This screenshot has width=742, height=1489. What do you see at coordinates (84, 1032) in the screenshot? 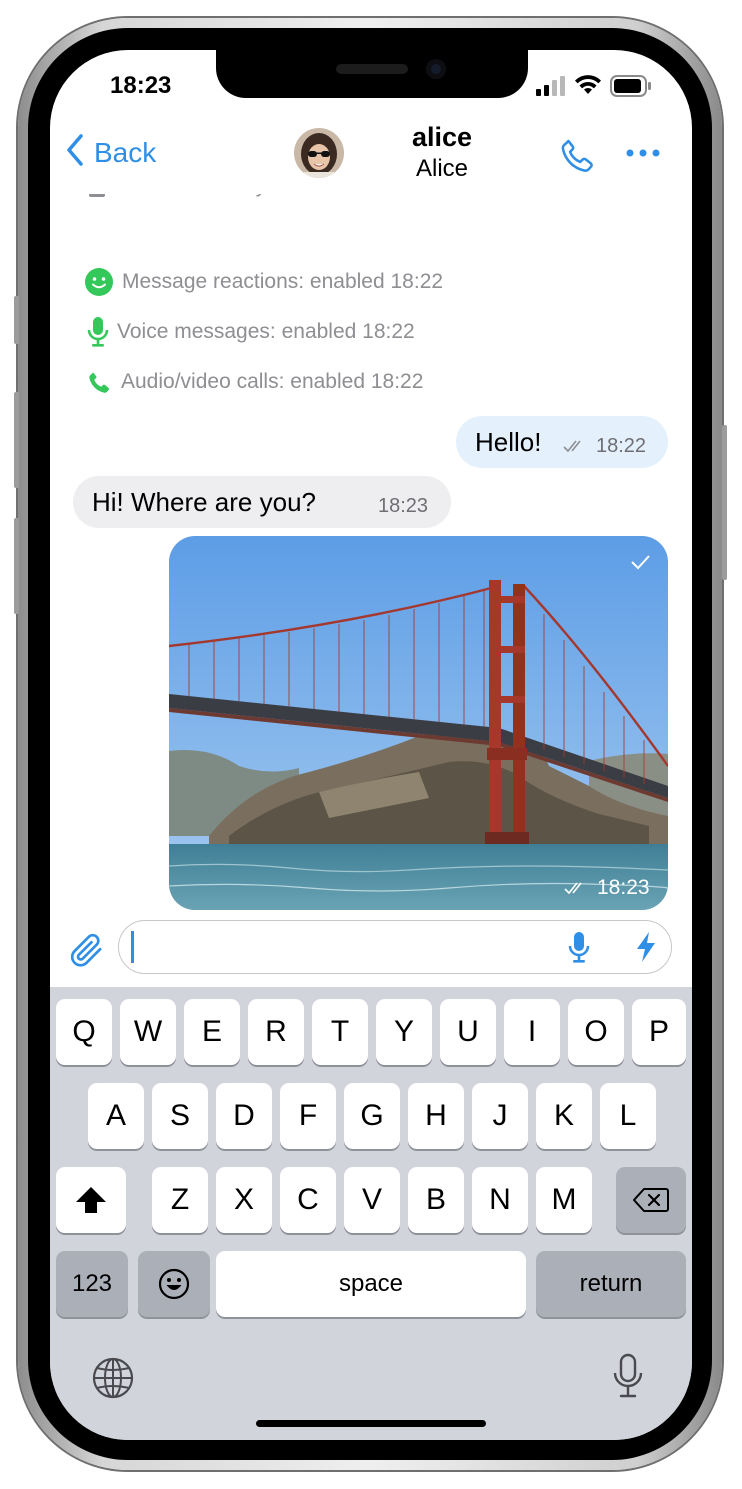
I see `key-q: Q` at bounding box center [84, 1032].